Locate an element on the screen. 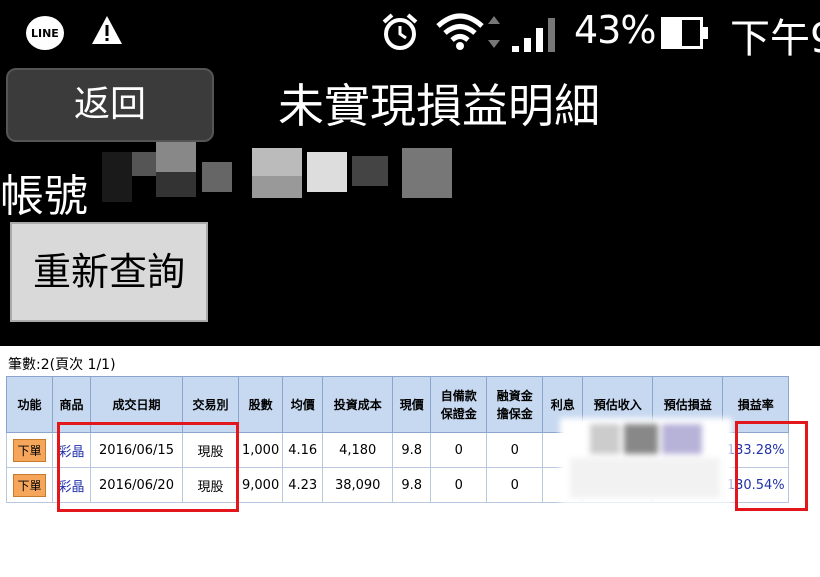 The image size is (820, 577). alarm-icon is located at coordinates (400, 31).